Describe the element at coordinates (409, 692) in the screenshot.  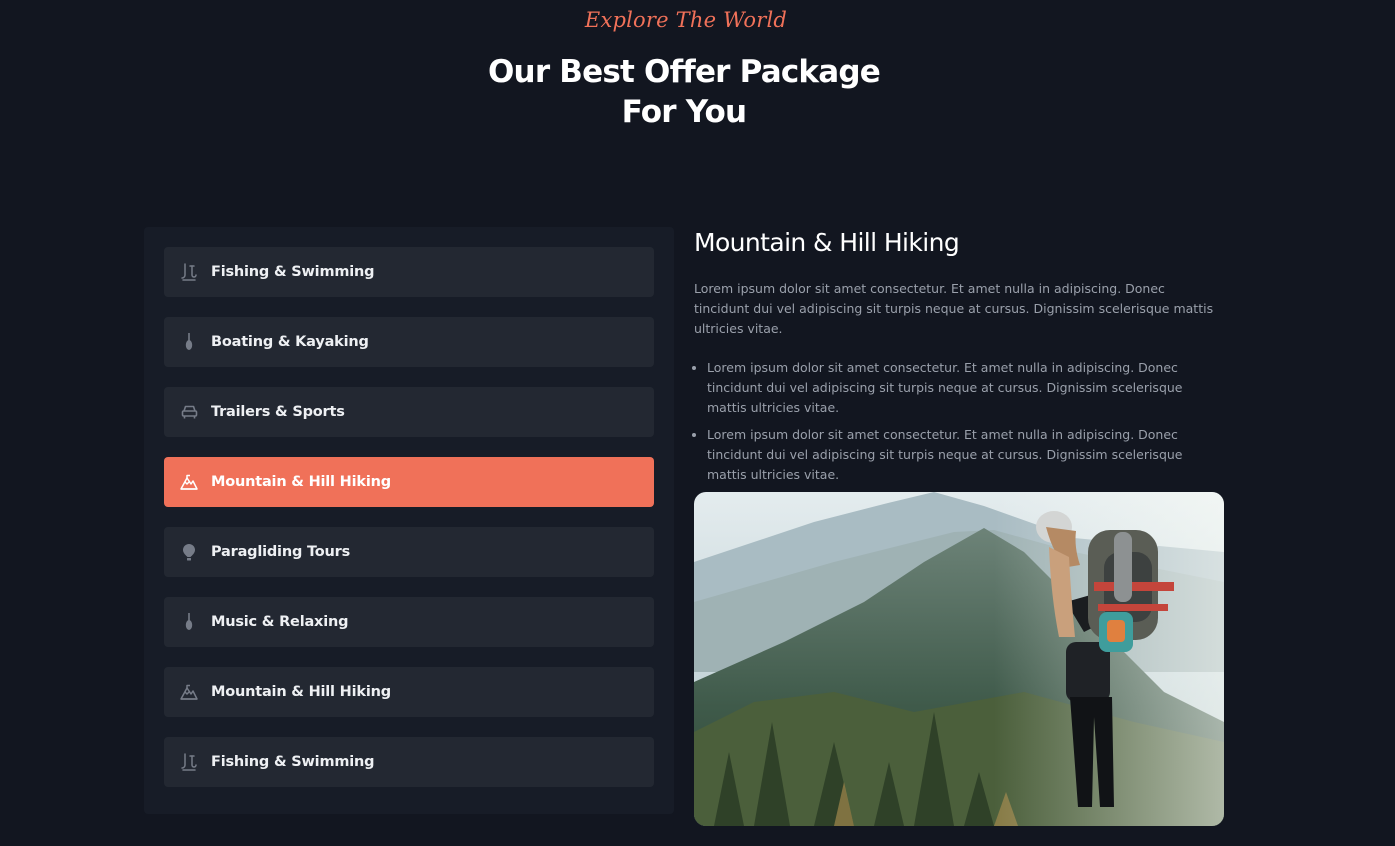
I see `tab-mountain-hill-hiking-2: Mountain & Hill Hiking` at that location.